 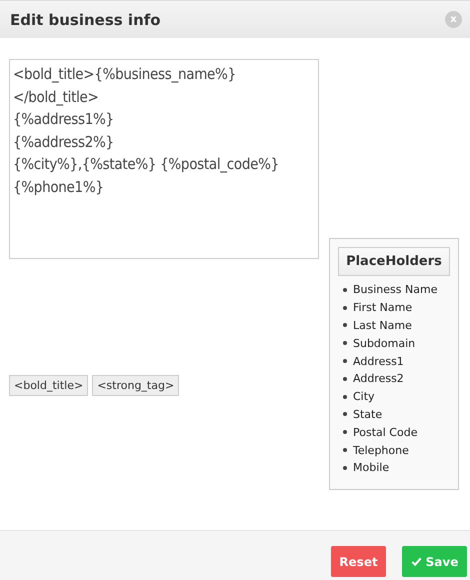 I want to click on placeholder-item: Last Name, so click(x=382, y=325).